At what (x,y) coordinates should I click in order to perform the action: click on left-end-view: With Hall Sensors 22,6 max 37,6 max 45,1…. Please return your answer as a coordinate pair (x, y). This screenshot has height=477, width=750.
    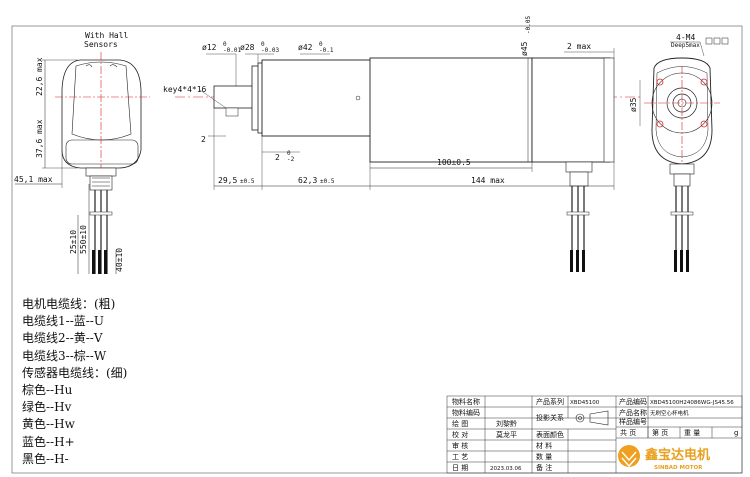
    Looking at the image, I should click on (82, 152).